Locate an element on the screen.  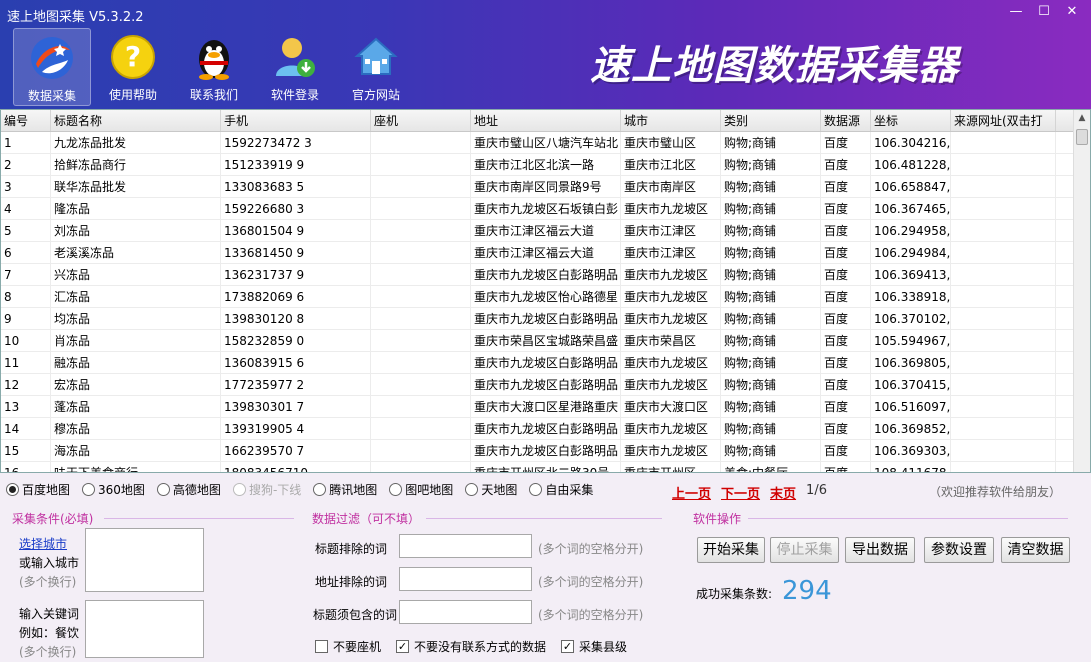
map-source-radio: 腾讯地图 is located at coordinates (345, 489).